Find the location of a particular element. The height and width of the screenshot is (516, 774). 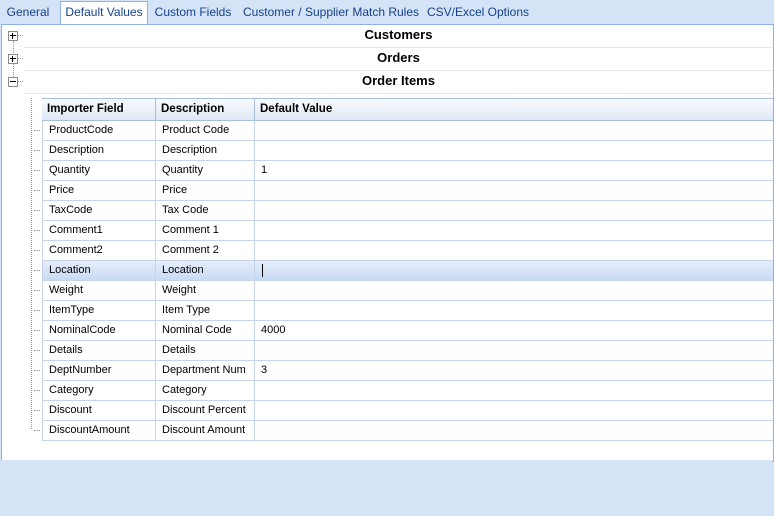

importer-field-cell: ItemType is located at coordinates (99, 310).